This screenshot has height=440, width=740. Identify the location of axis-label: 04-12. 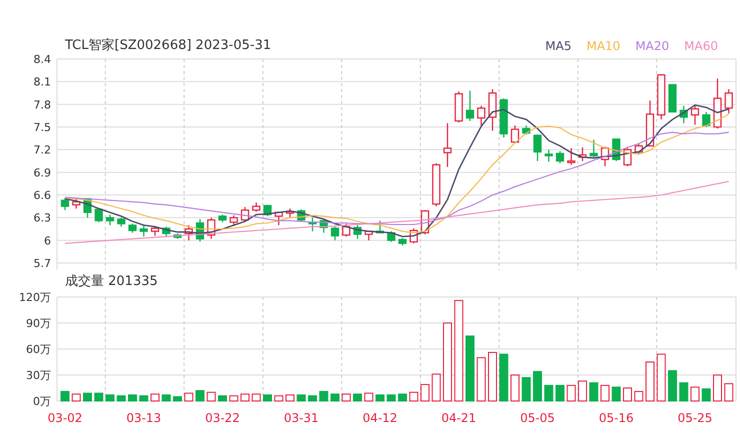
(380, 418).